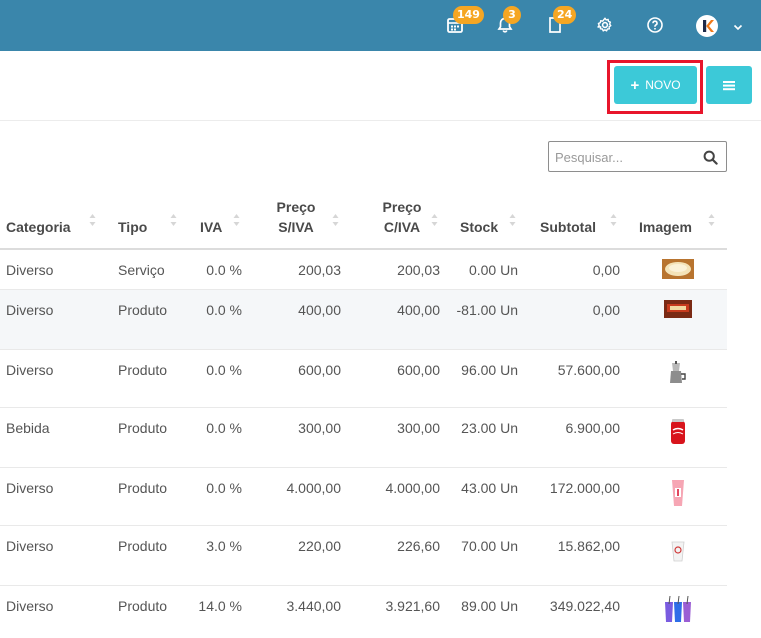 This screenshot has height=638, width=761. Describe the element at coordinates (588, 546) in the screenshot. I see `cell-subtotal: 15.862,00` at that location.